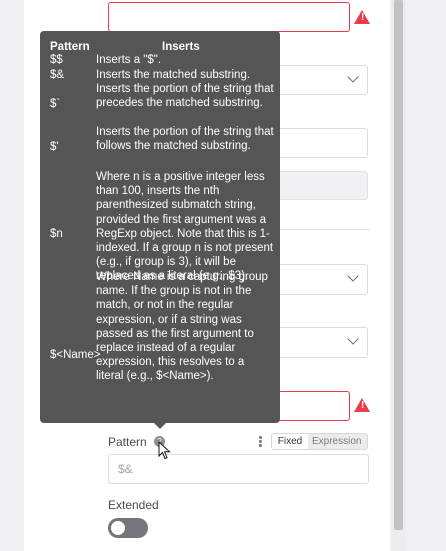 Image resolution: width=446 pixels, height=551 pixels. Describe the element at coordinates (133, 505) in the screenshot. I see `extended-label: Extended` at that location.